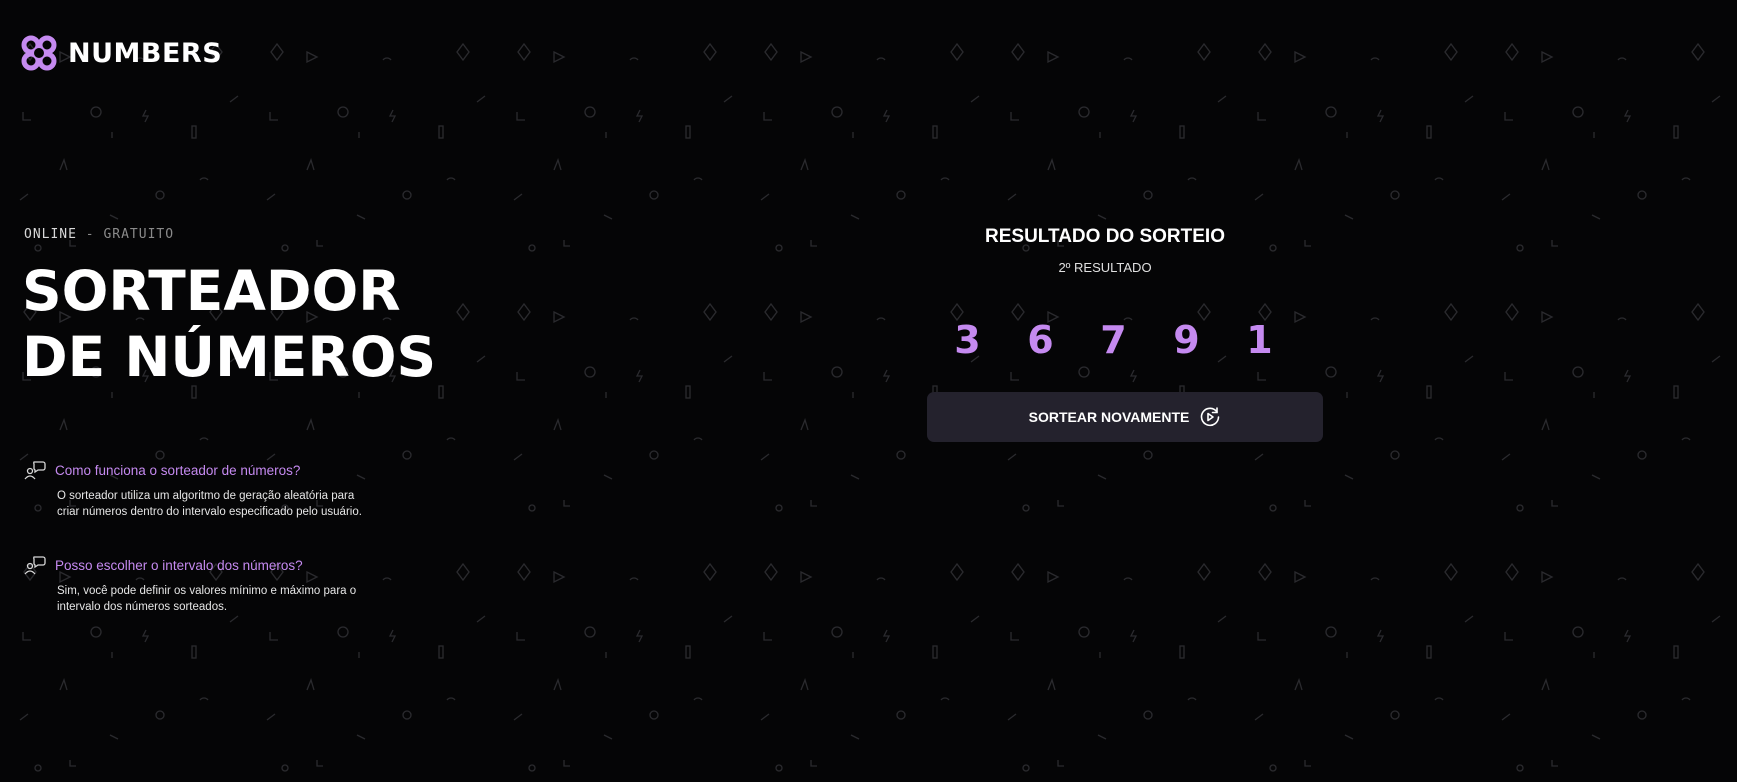 The image size is (1737, 782). Describe the element at coordinates (177, 470) in the screenshot. I see `faq-question: Como funciona o sorteador de números?` at that location.